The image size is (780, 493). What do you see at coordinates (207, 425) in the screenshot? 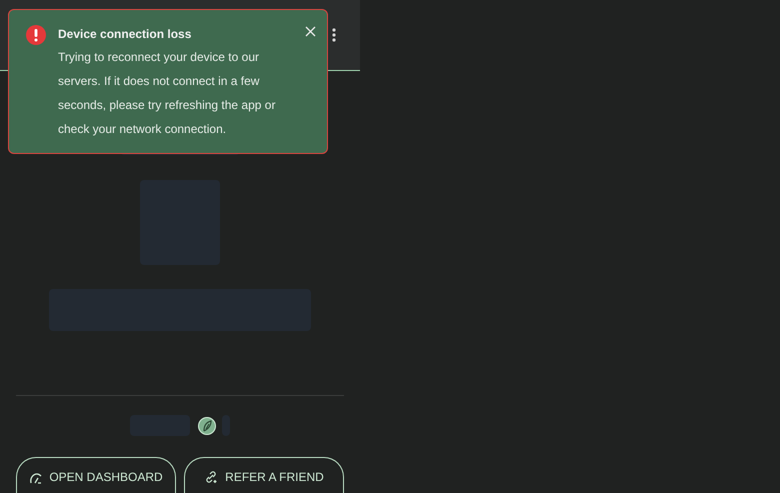
I see `coin-icon` at bounding box center [207, 425].